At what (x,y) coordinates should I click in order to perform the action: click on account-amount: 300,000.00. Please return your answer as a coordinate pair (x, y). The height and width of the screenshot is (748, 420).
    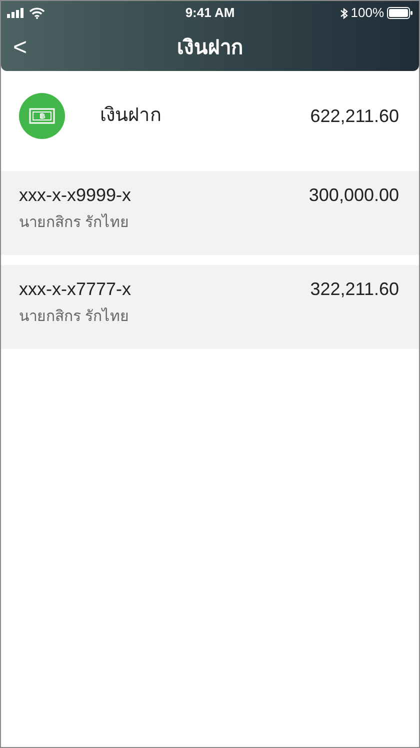
    Looking at the image, I should click on (354, 195).